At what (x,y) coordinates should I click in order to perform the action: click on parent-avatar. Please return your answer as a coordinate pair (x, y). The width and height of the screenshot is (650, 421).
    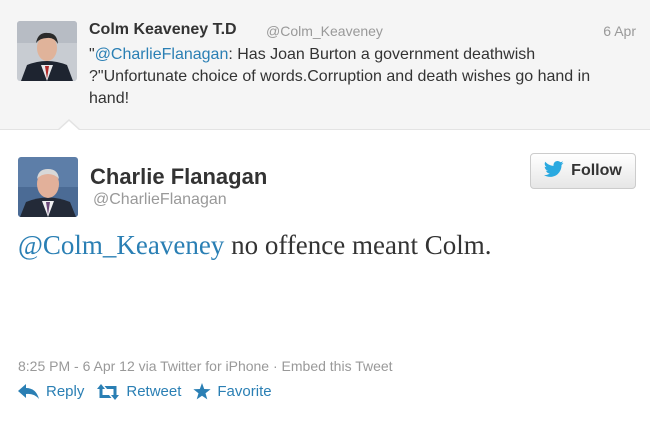
    Looking at the image, I should click on (47, 51).